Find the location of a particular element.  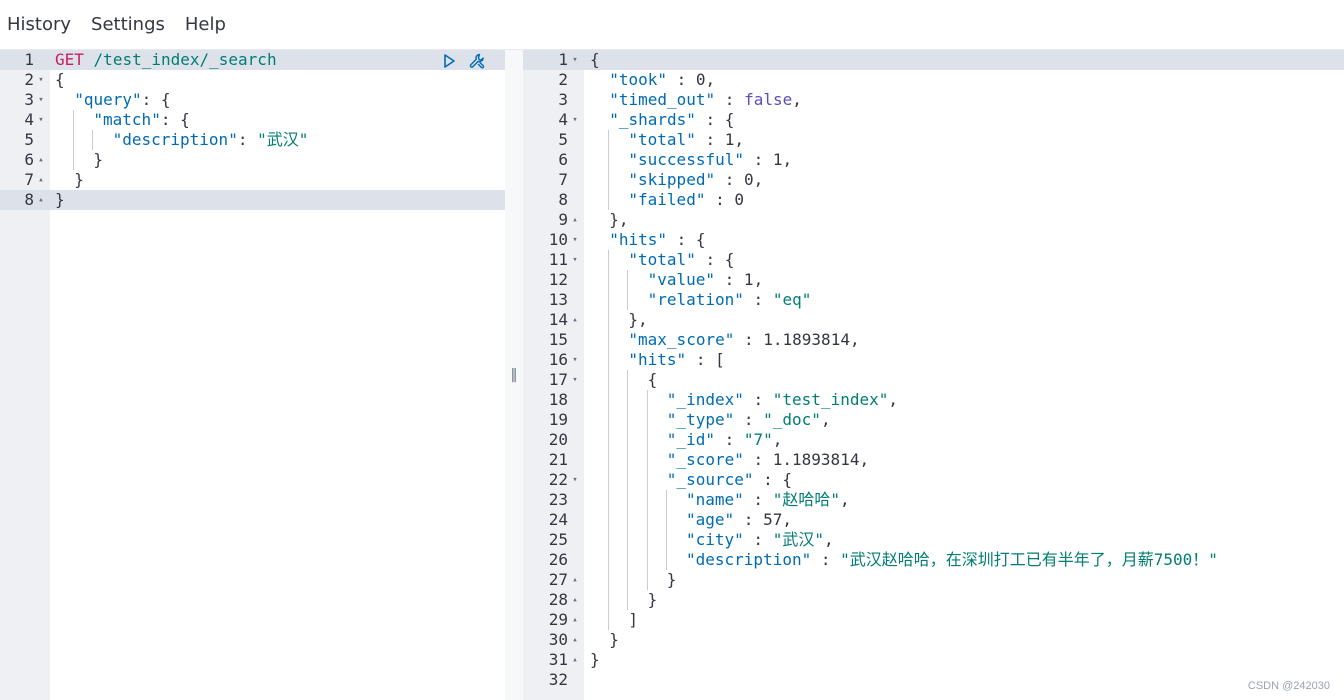

response-code: "_shards" : { is located at coordinates (671, 120).